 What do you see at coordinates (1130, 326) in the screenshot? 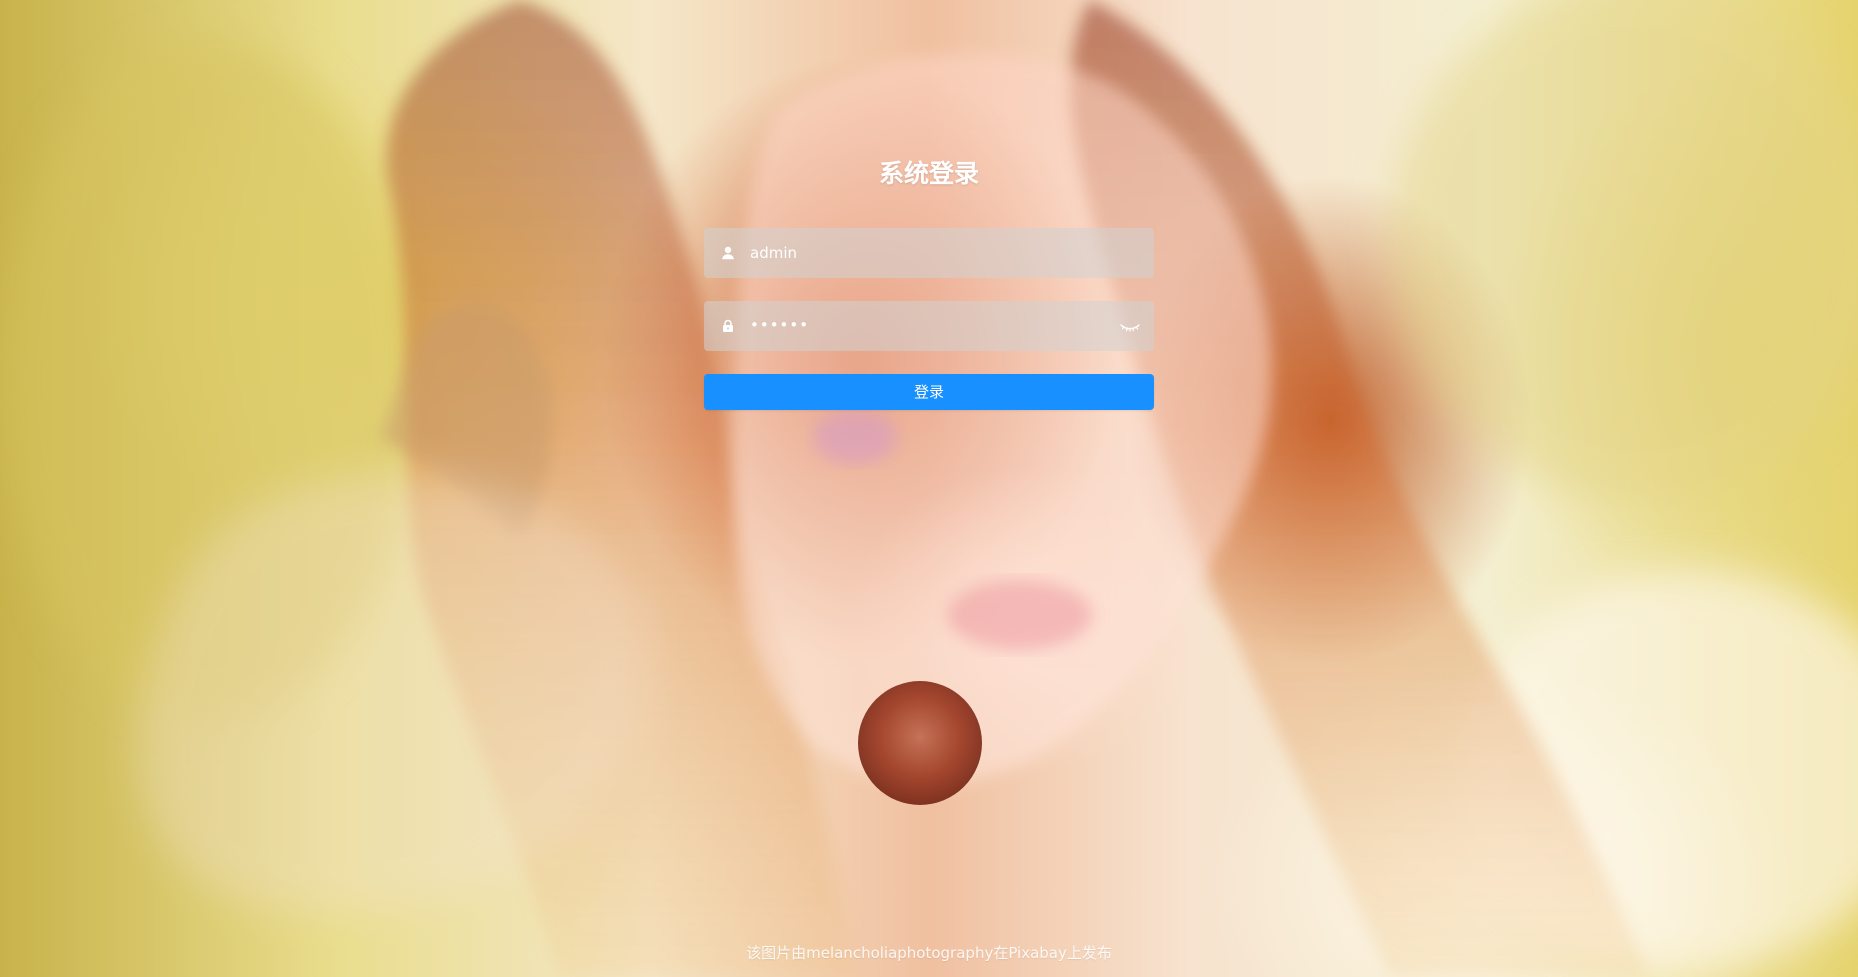
I see `eye-closed-icon` at bounding box center [1130, 326].